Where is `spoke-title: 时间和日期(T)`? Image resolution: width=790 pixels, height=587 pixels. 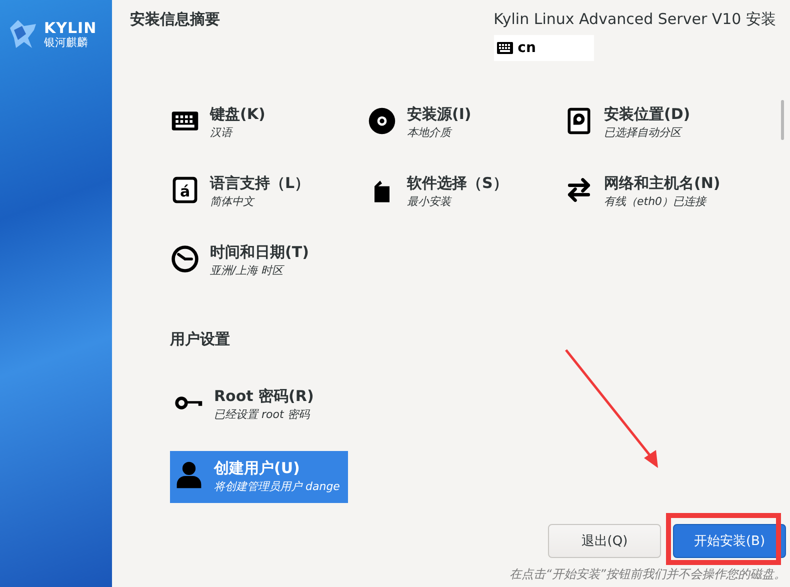
spoke-title: 时间和日期(T) is located at coordinates (259, 252).